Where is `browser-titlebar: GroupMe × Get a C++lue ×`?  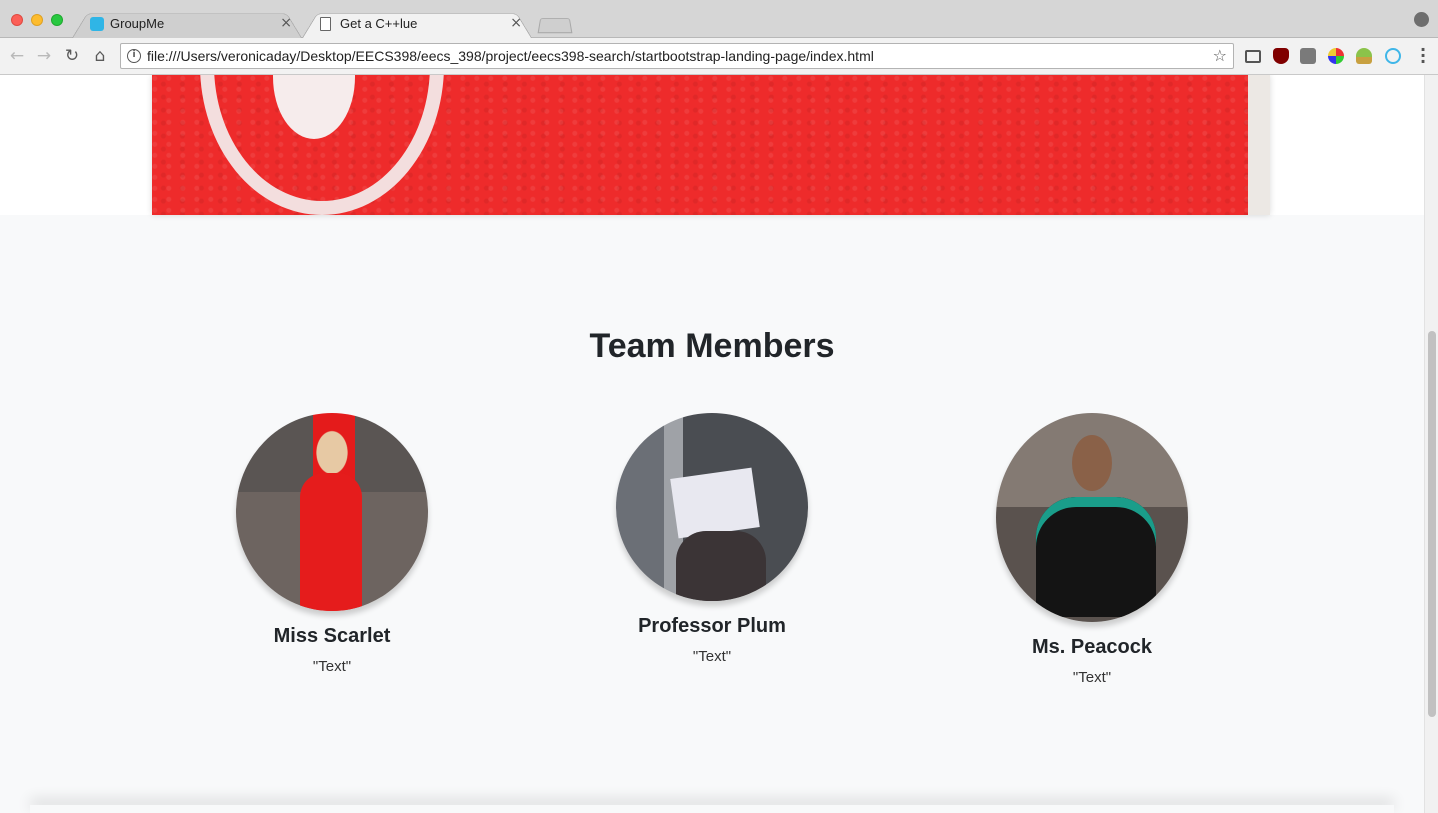
browser-titlebar: GroupMe × Get a C++lue × is located at coordinates (719, 19).